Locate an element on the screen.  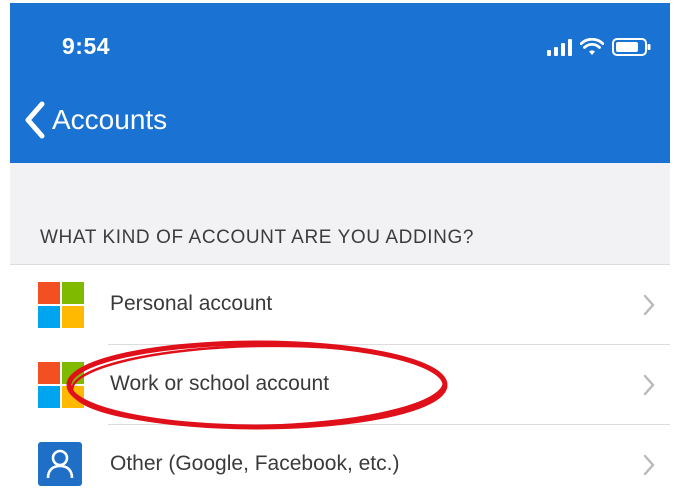
other-account-row: Other (Google, Facebook, etc.) is located at coordinates (340, 463).